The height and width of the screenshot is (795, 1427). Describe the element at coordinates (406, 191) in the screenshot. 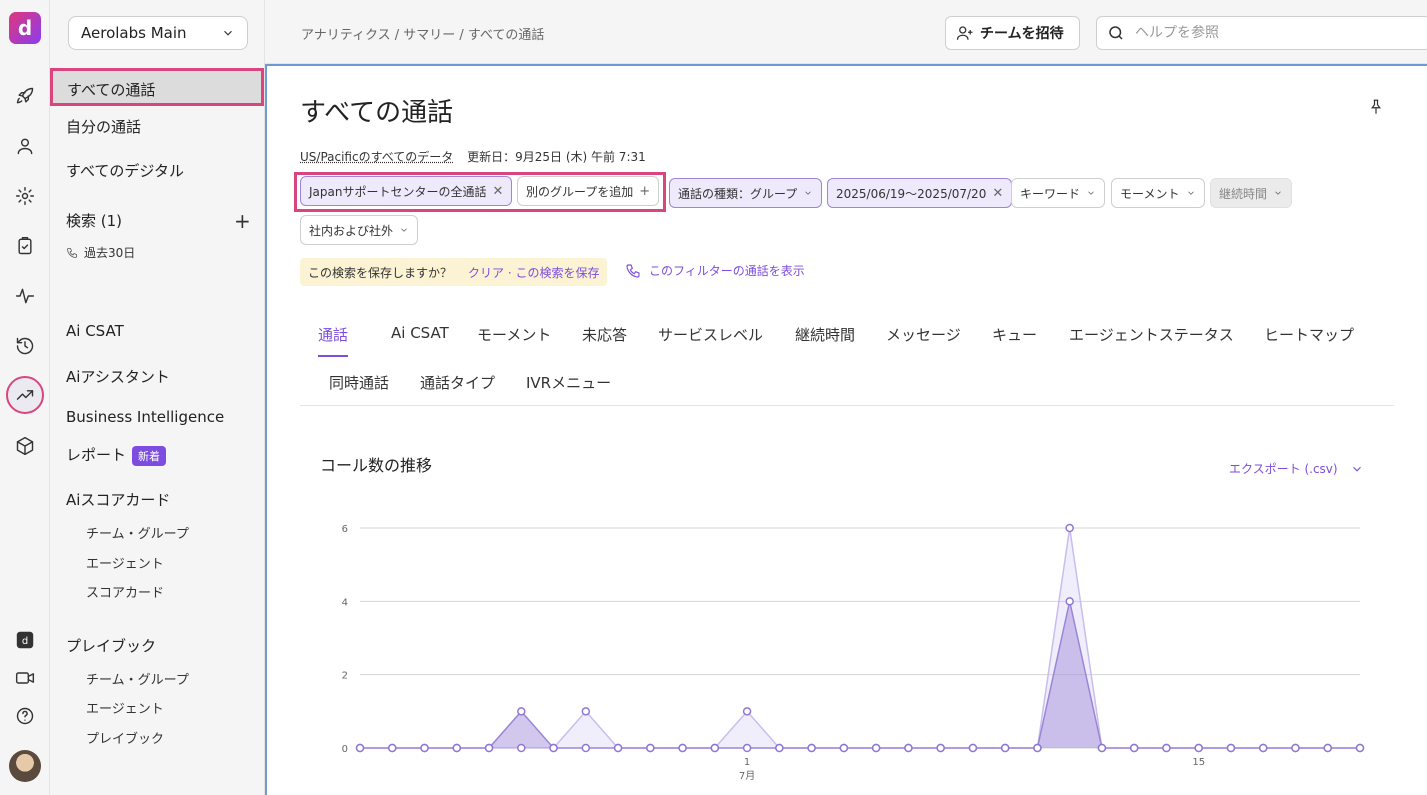

I see `filter-chip-group: Japanサポートセンターの全通話 ✕` at that location.